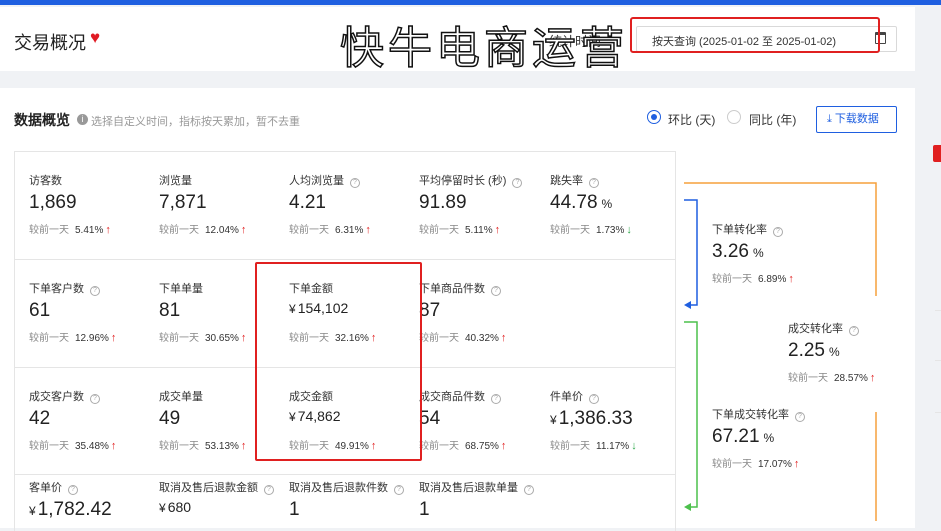 The image size is (941, 531). I want to click on radio-day-label: 环比 (天), so click(691, 119).